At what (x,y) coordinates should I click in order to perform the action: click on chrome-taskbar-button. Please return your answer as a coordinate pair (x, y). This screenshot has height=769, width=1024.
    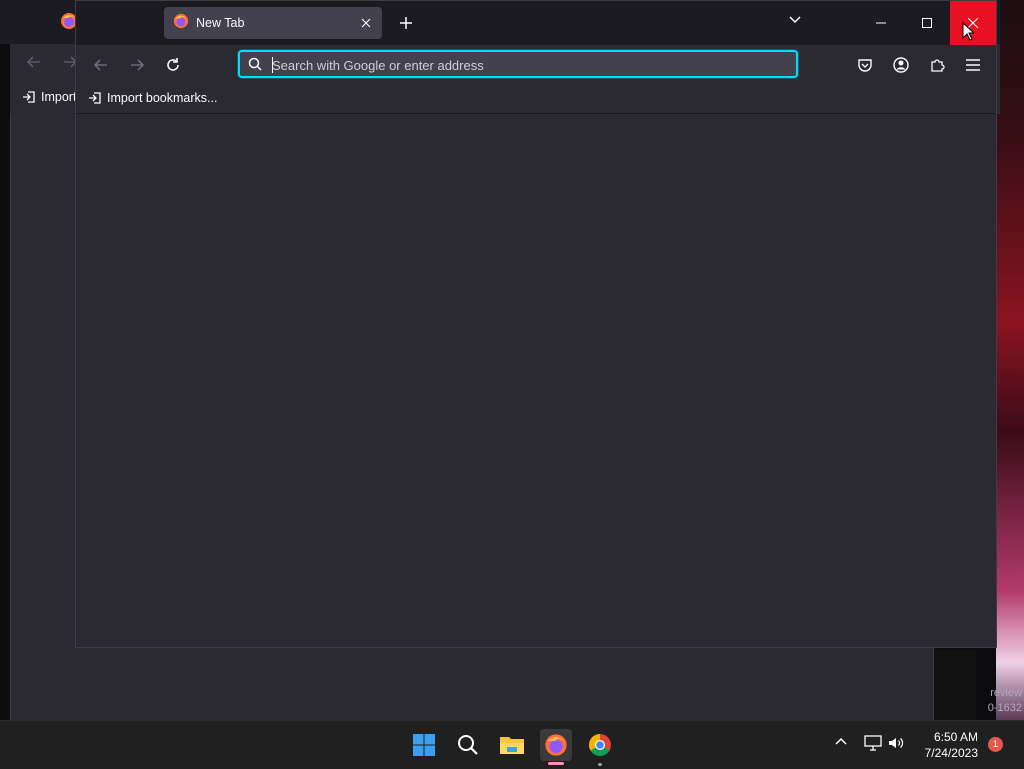
    Looking at the image, I should click on (600, 745).